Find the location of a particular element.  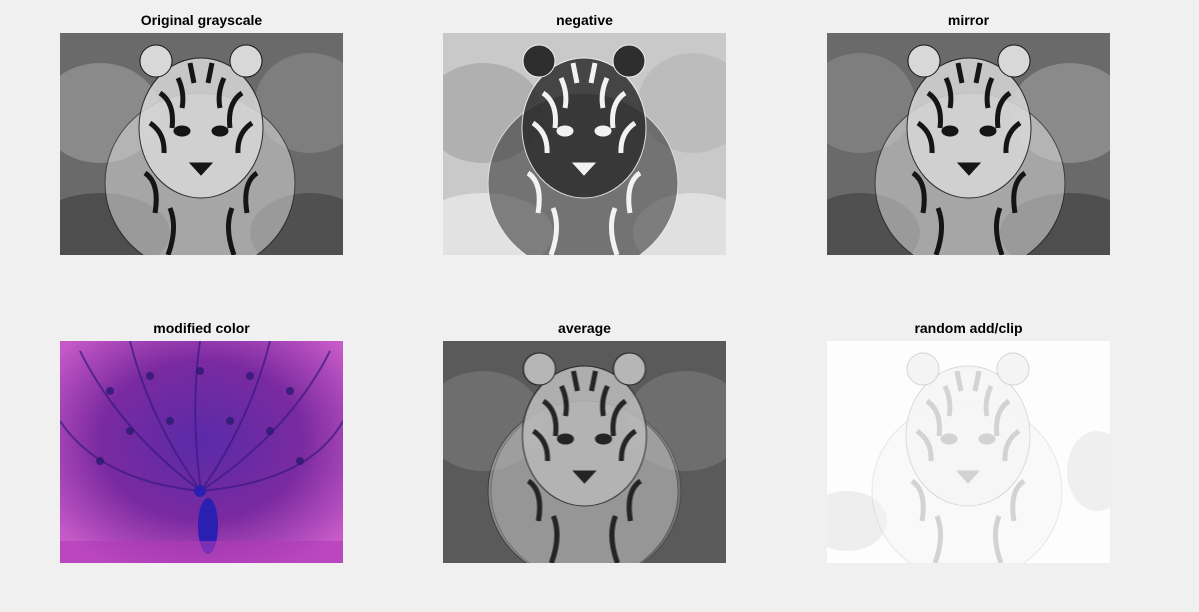

panel-title: negative is located at coordinates (584, 20).